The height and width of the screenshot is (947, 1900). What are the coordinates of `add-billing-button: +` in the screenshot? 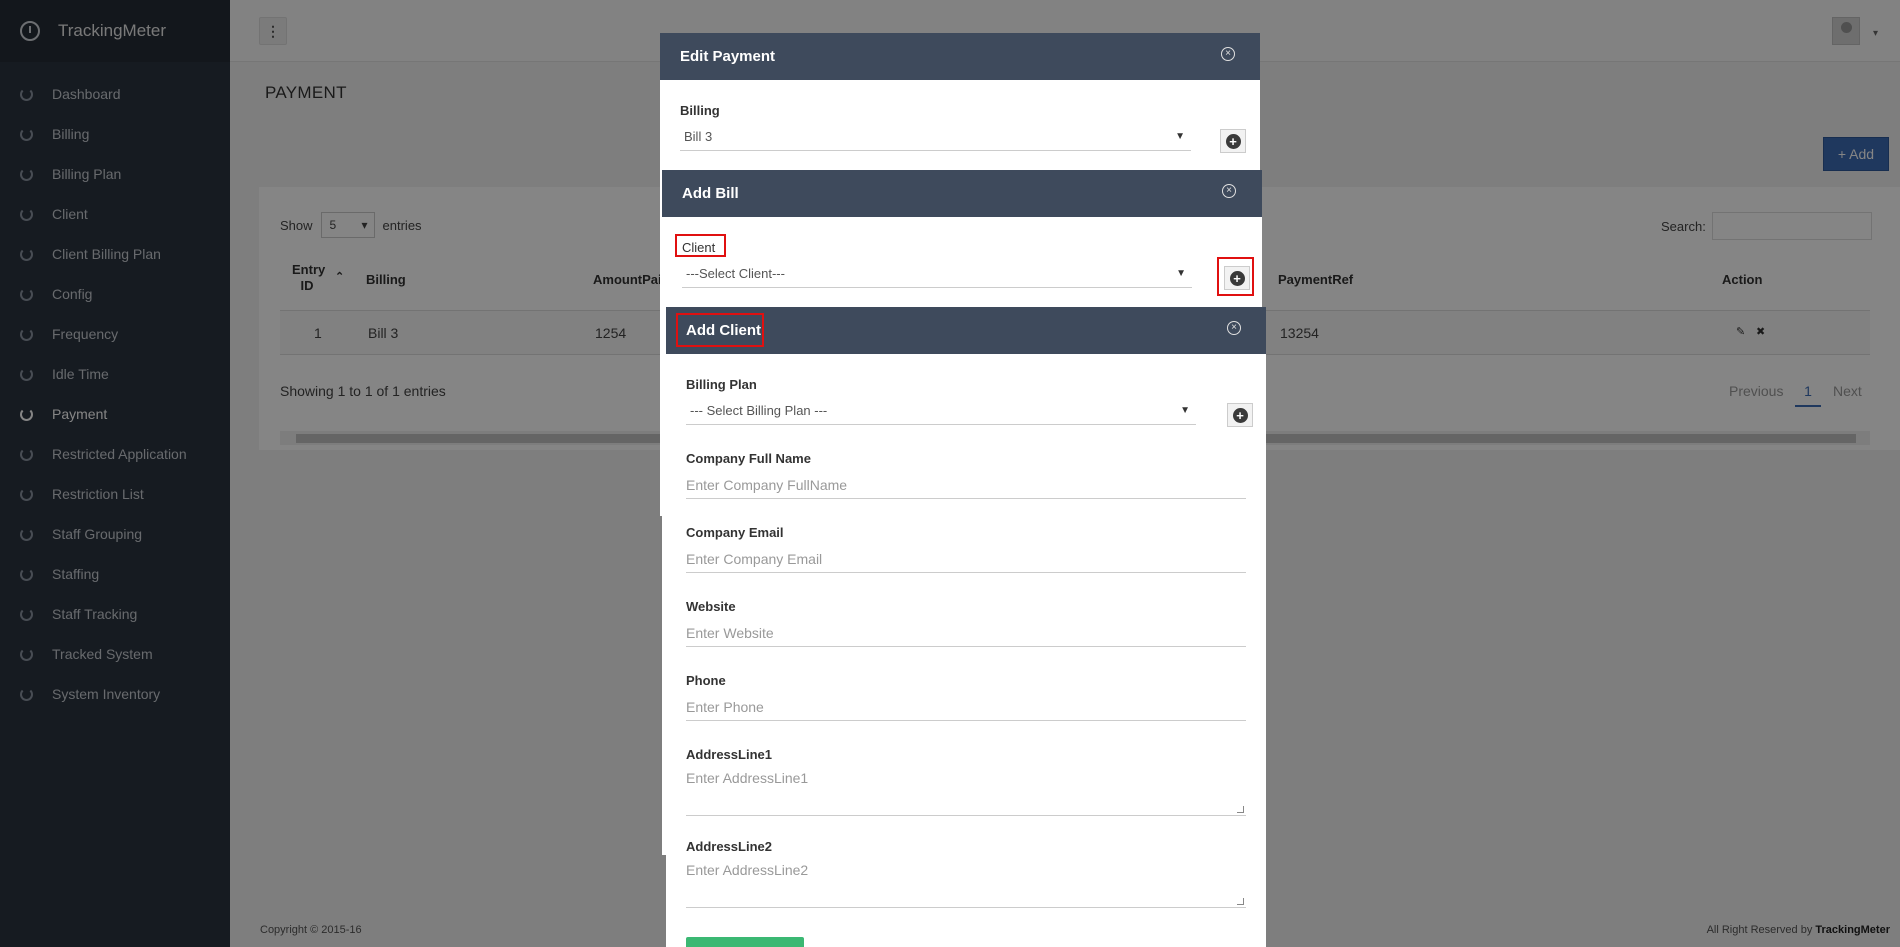 It's located at (1233, 141).